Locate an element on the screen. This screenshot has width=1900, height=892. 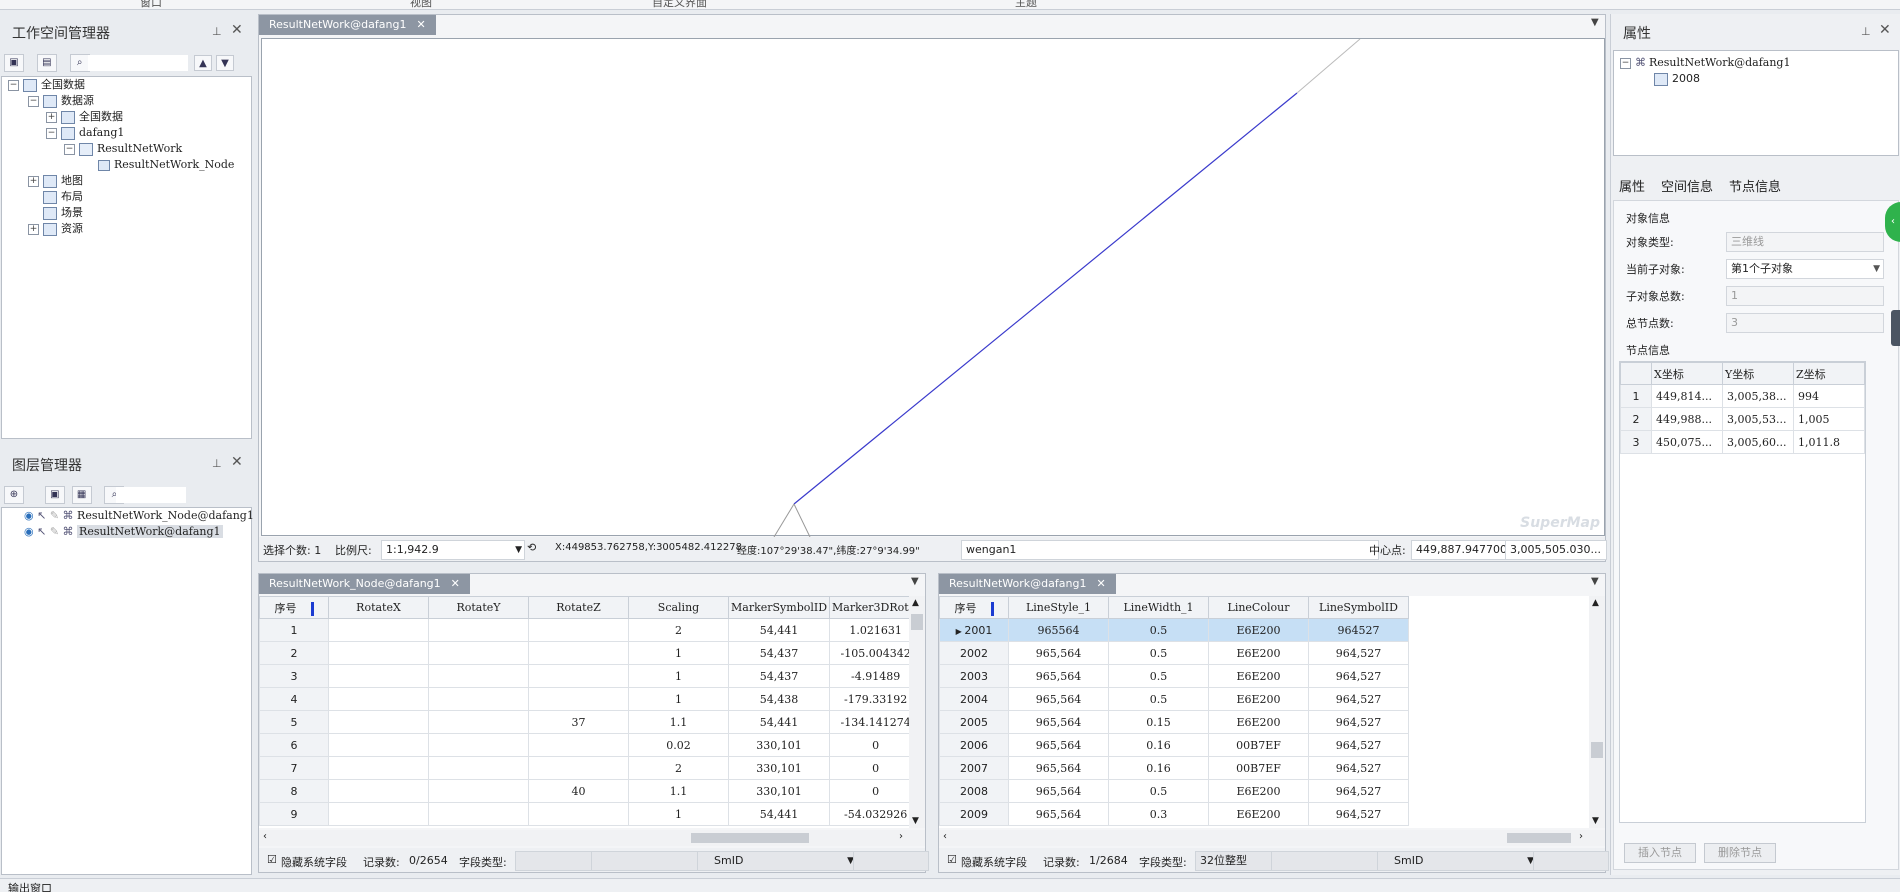
table-cell: 1.021631 is located at coordinates (876, 630).